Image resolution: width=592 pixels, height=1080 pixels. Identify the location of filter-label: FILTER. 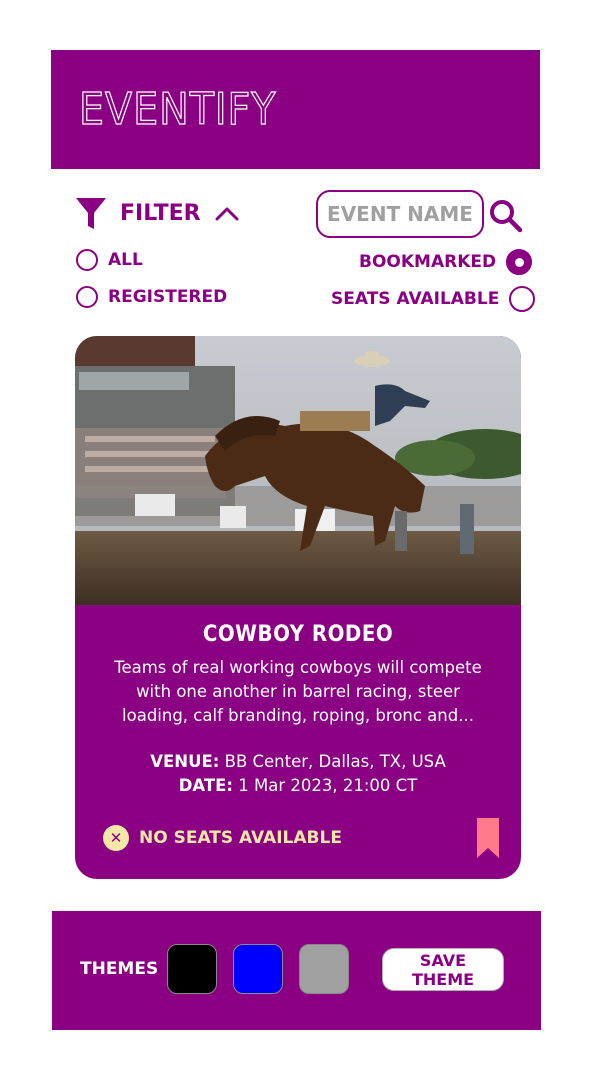
(160, 213).